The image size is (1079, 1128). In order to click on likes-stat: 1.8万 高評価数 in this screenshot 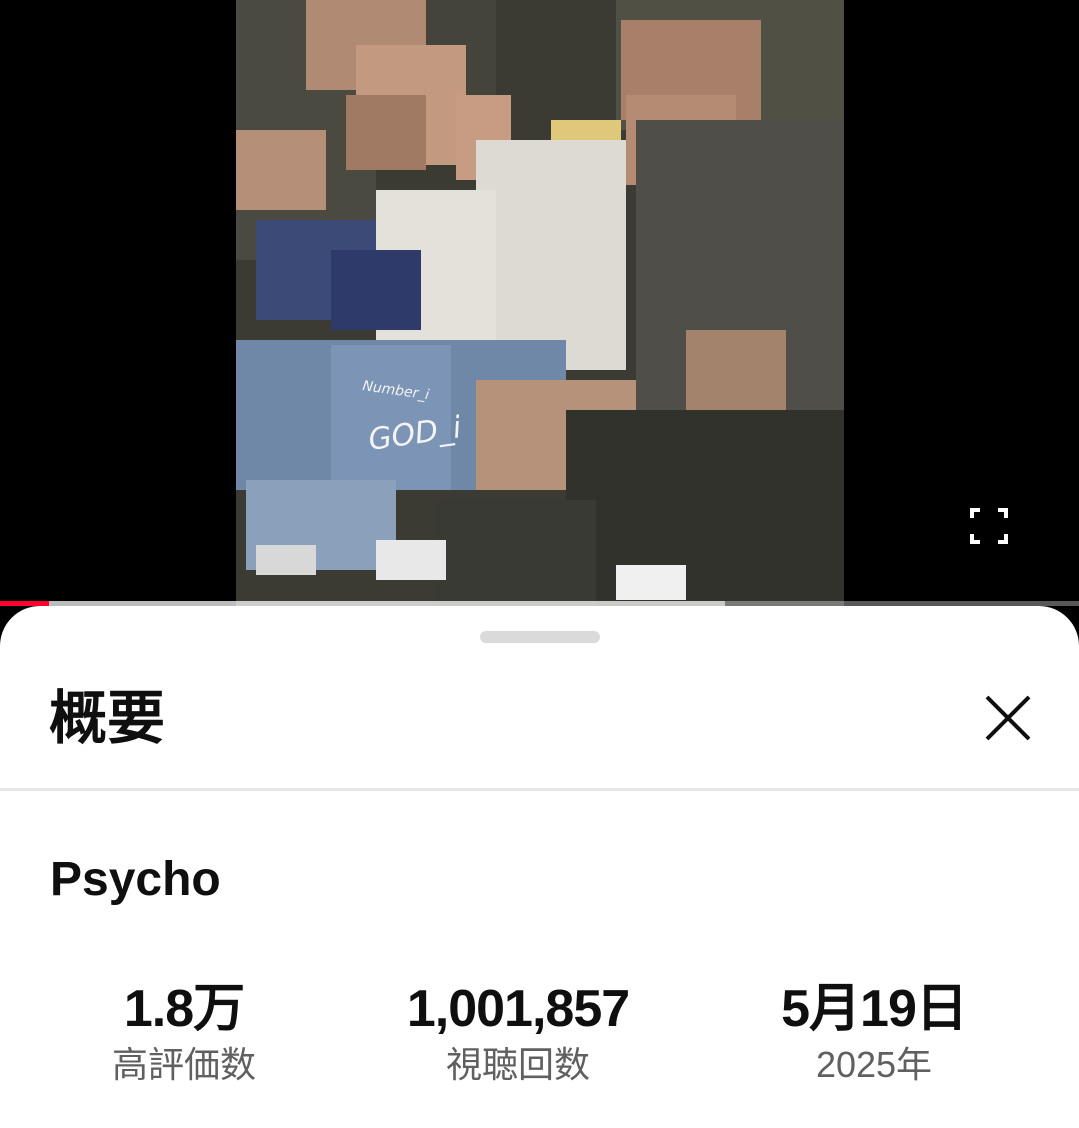, I will do `click(184, 1032)`.